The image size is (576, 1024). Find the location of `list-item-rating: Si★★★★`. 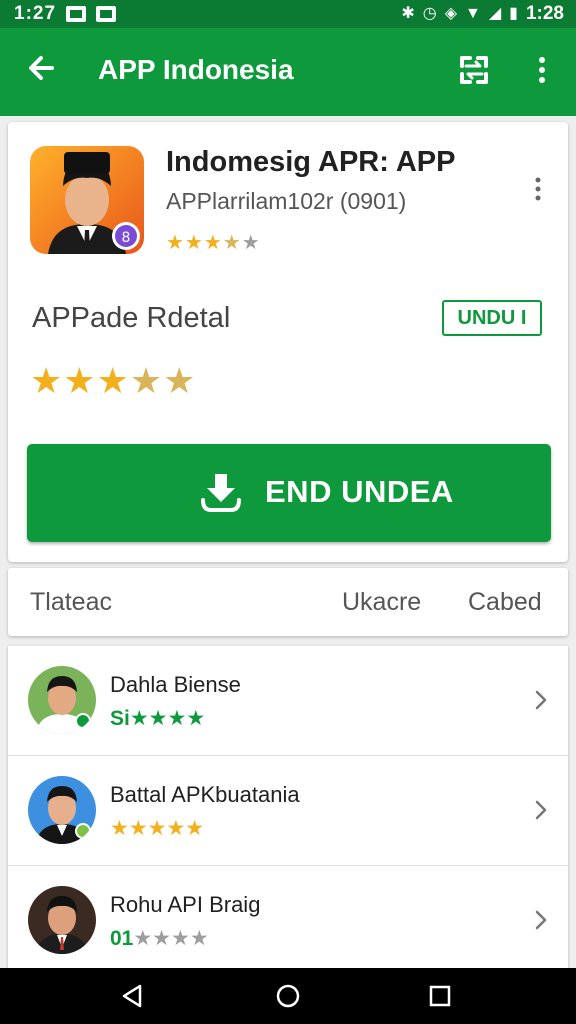

list-item-rating: Si★★★★ is located at coordinates (157, 718).